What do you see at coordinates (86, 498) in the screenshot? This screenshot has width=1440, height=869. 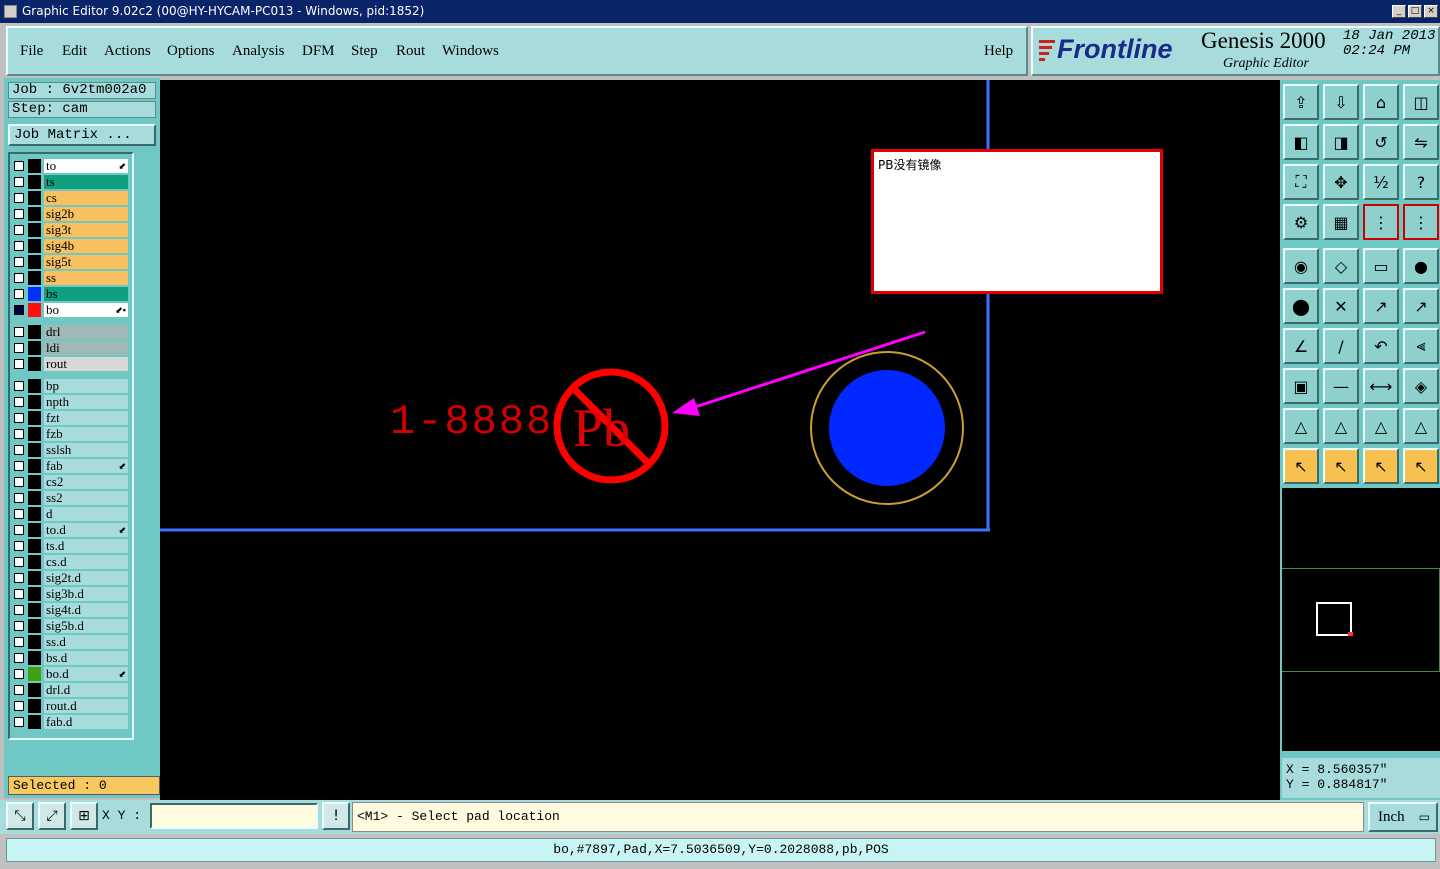 I see `layer-name: ss2` at bounding box center [86, 498].